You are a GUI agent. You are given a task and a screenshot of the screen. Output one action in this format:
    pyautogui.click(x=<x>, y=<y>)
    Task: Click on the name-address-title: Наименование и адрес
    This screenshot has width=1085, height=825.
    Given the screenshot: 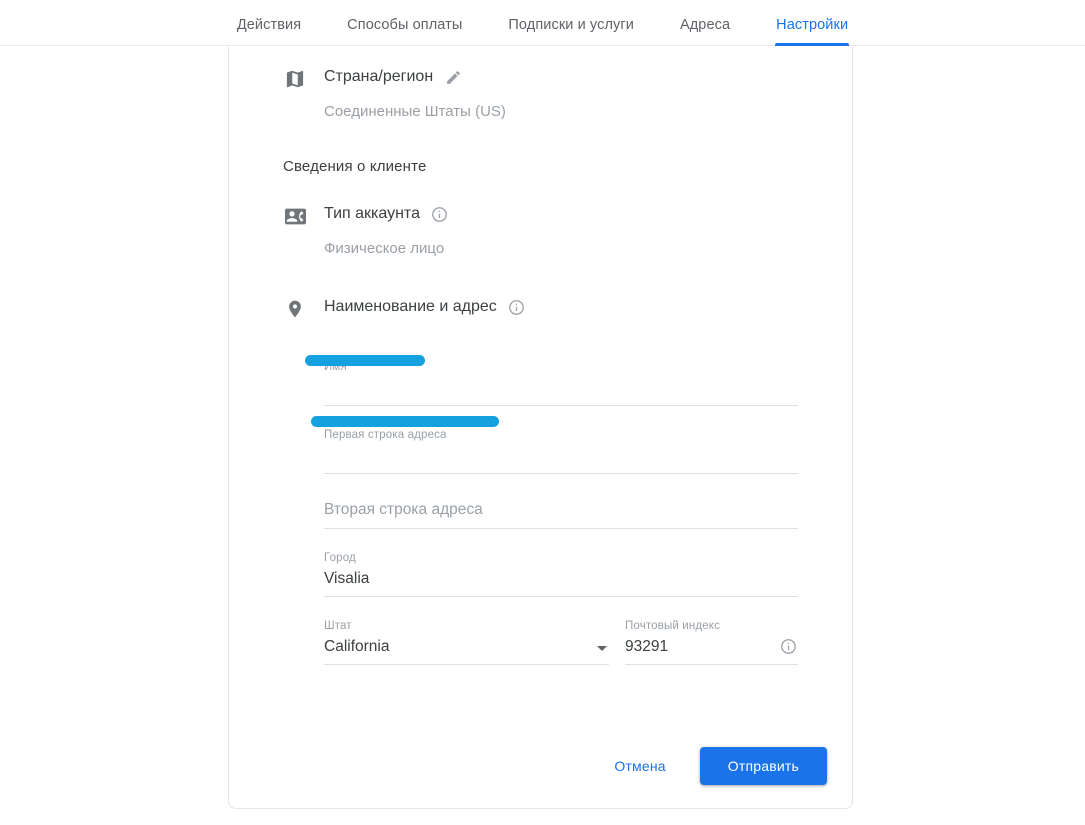 What is the action you would take?
    pyautogui.click(x=410, y=306)
    